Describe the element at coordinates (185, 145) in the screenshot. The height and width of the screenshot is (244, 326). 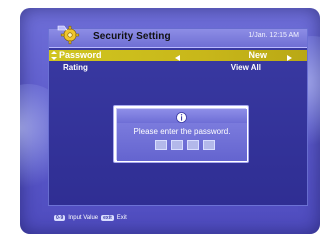
I see `password-input` at that location.